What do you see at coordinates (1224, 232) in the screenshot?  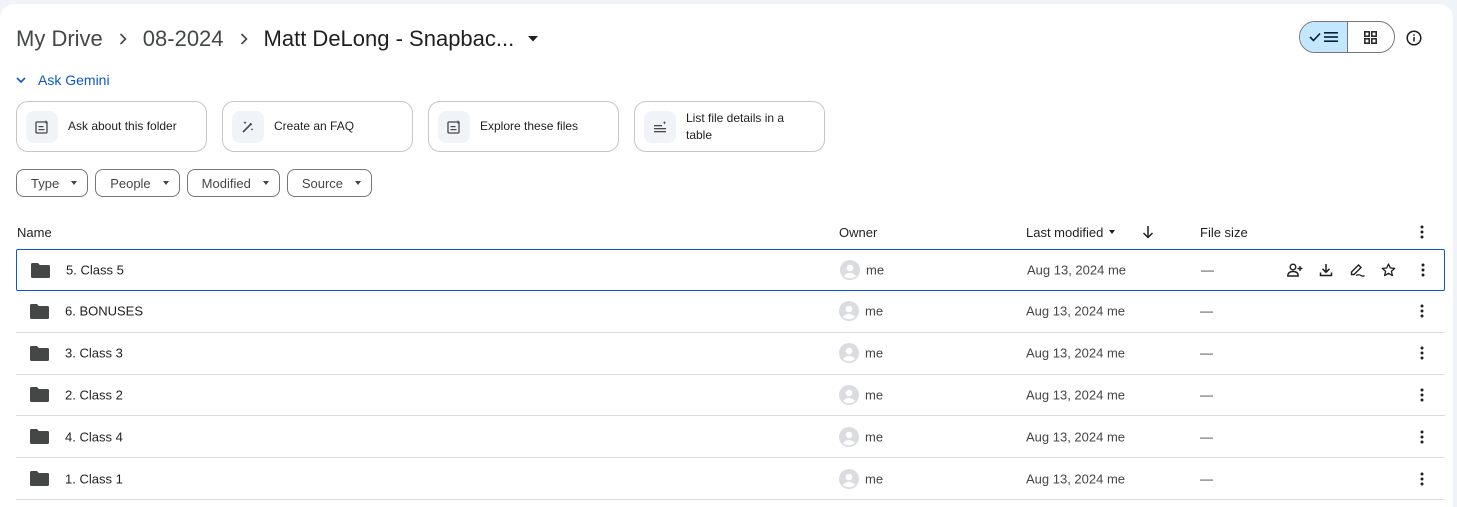 I see `column-header-file-size: File size` at bounding box center [1224, 232].